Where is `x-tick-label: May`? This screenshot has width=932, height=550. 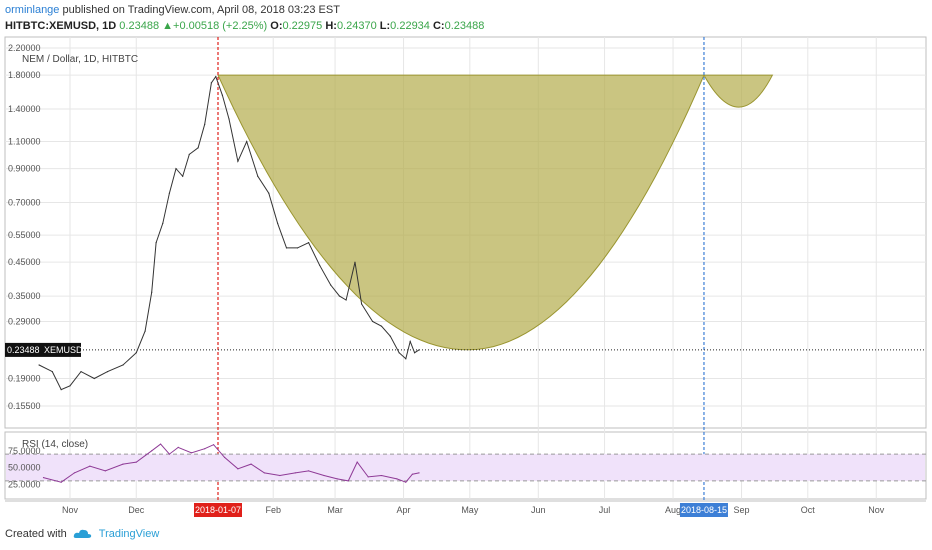 x-tick-label: May is located at coordinates (470, 510).